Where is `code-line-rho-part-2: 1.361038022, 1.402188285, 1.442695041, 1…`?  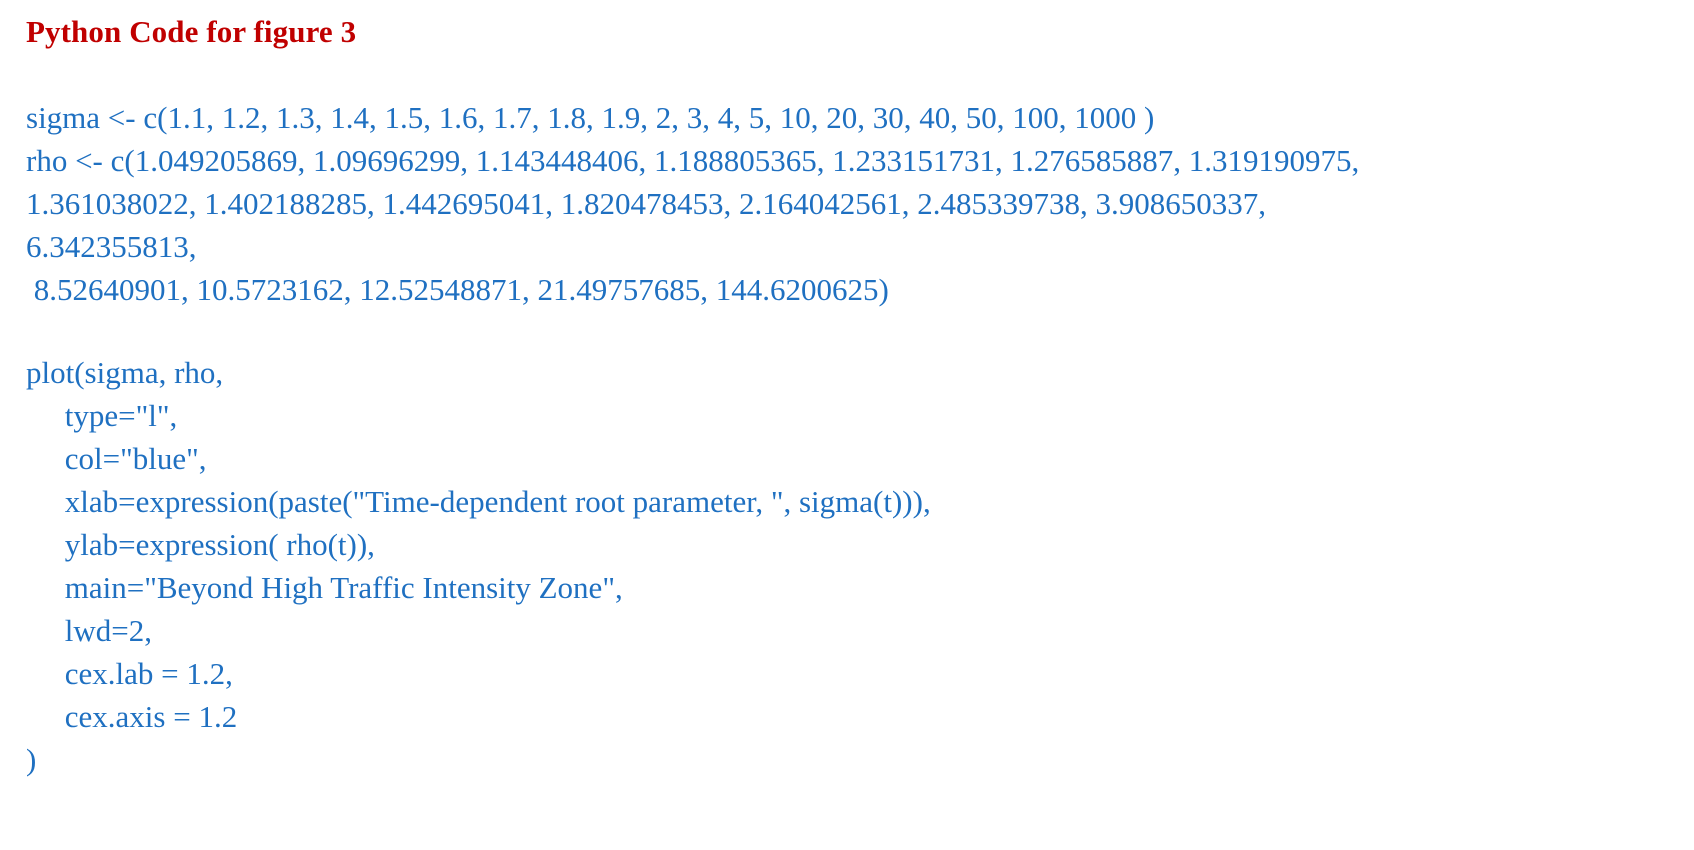 code-line-rho-part-2: 1.361038022, 1.402188285, 1.442695041, 1… is located at coordinates (646, 203).